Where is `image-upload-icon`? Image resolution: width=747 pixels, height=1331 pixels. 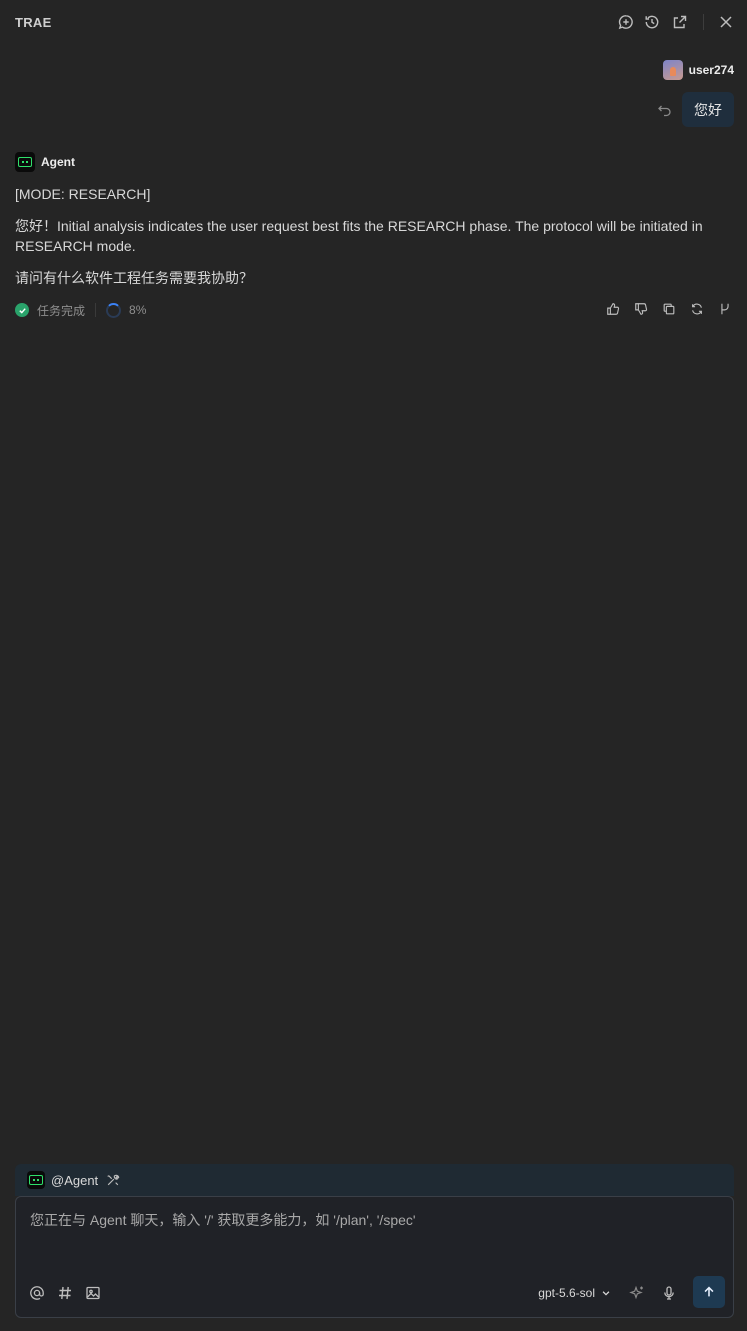
image-upload-icon is located at coordinates (93, 1293).